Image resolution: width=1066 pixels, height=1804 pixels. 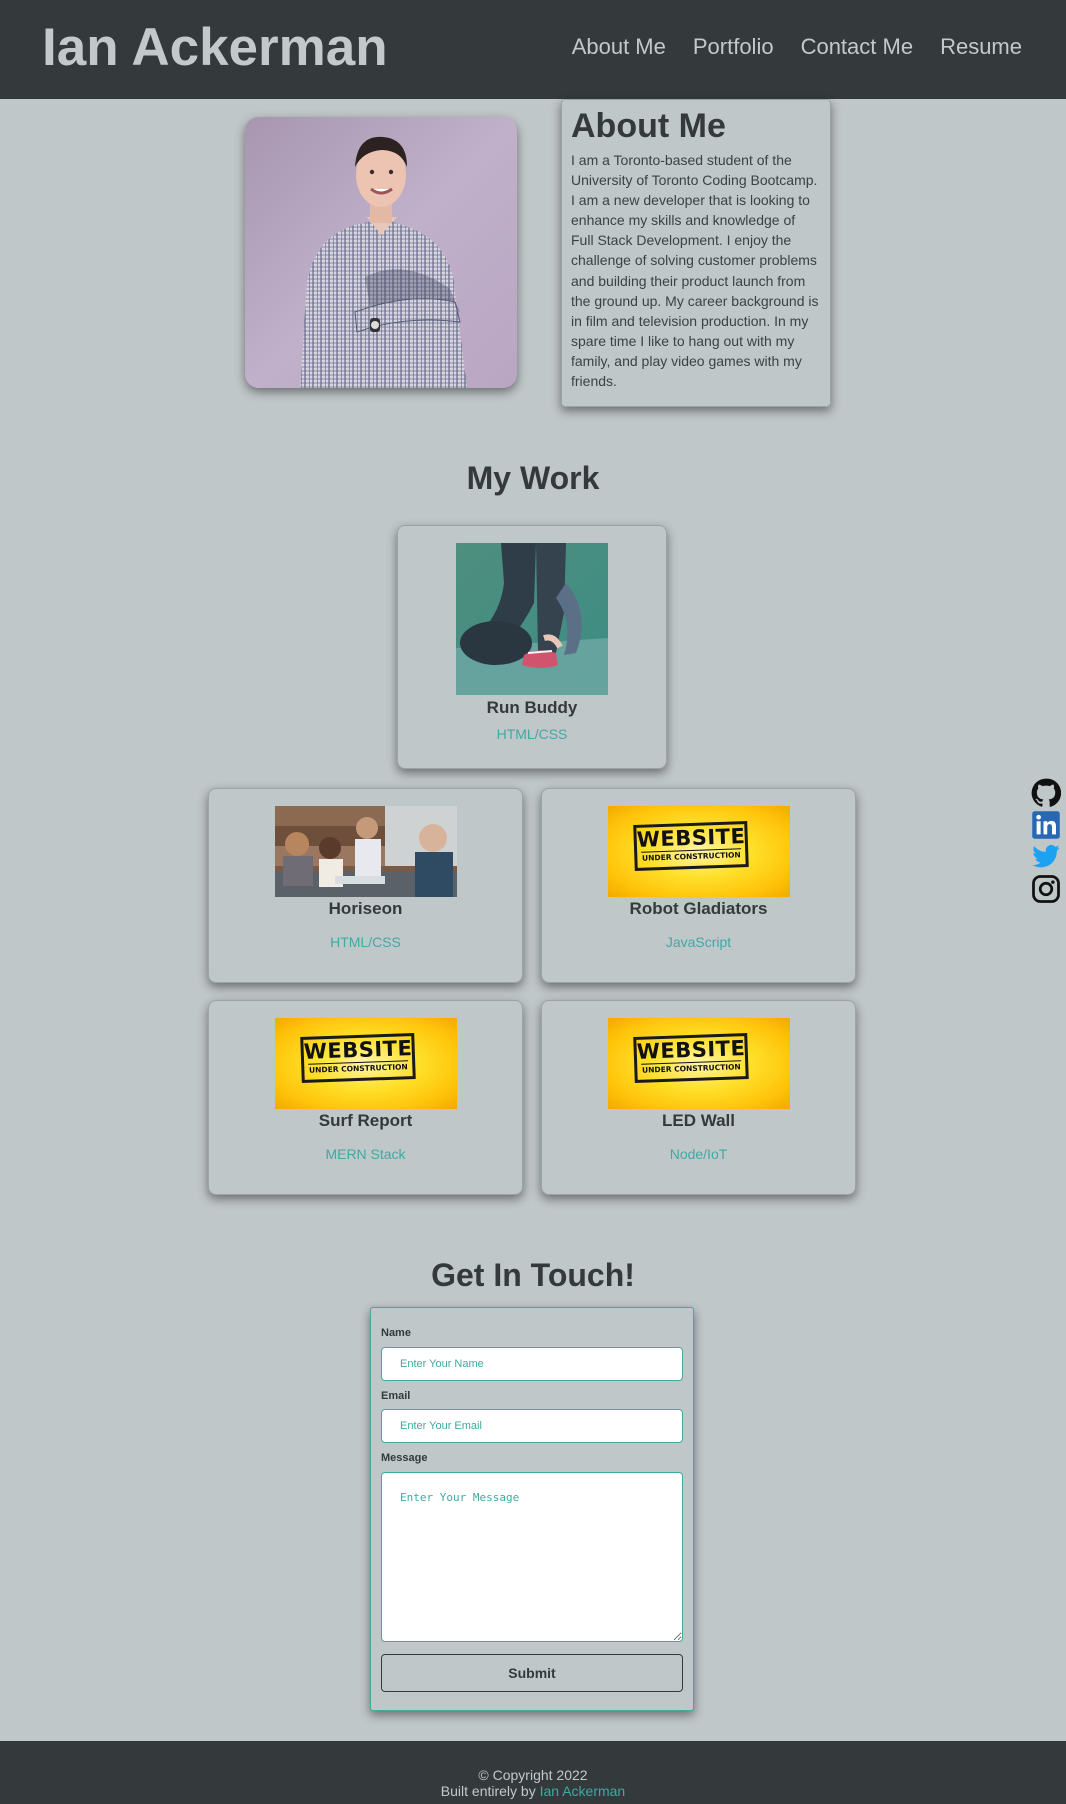 I want to click on project-title: Surf Report, so click(x=365, y=1120).